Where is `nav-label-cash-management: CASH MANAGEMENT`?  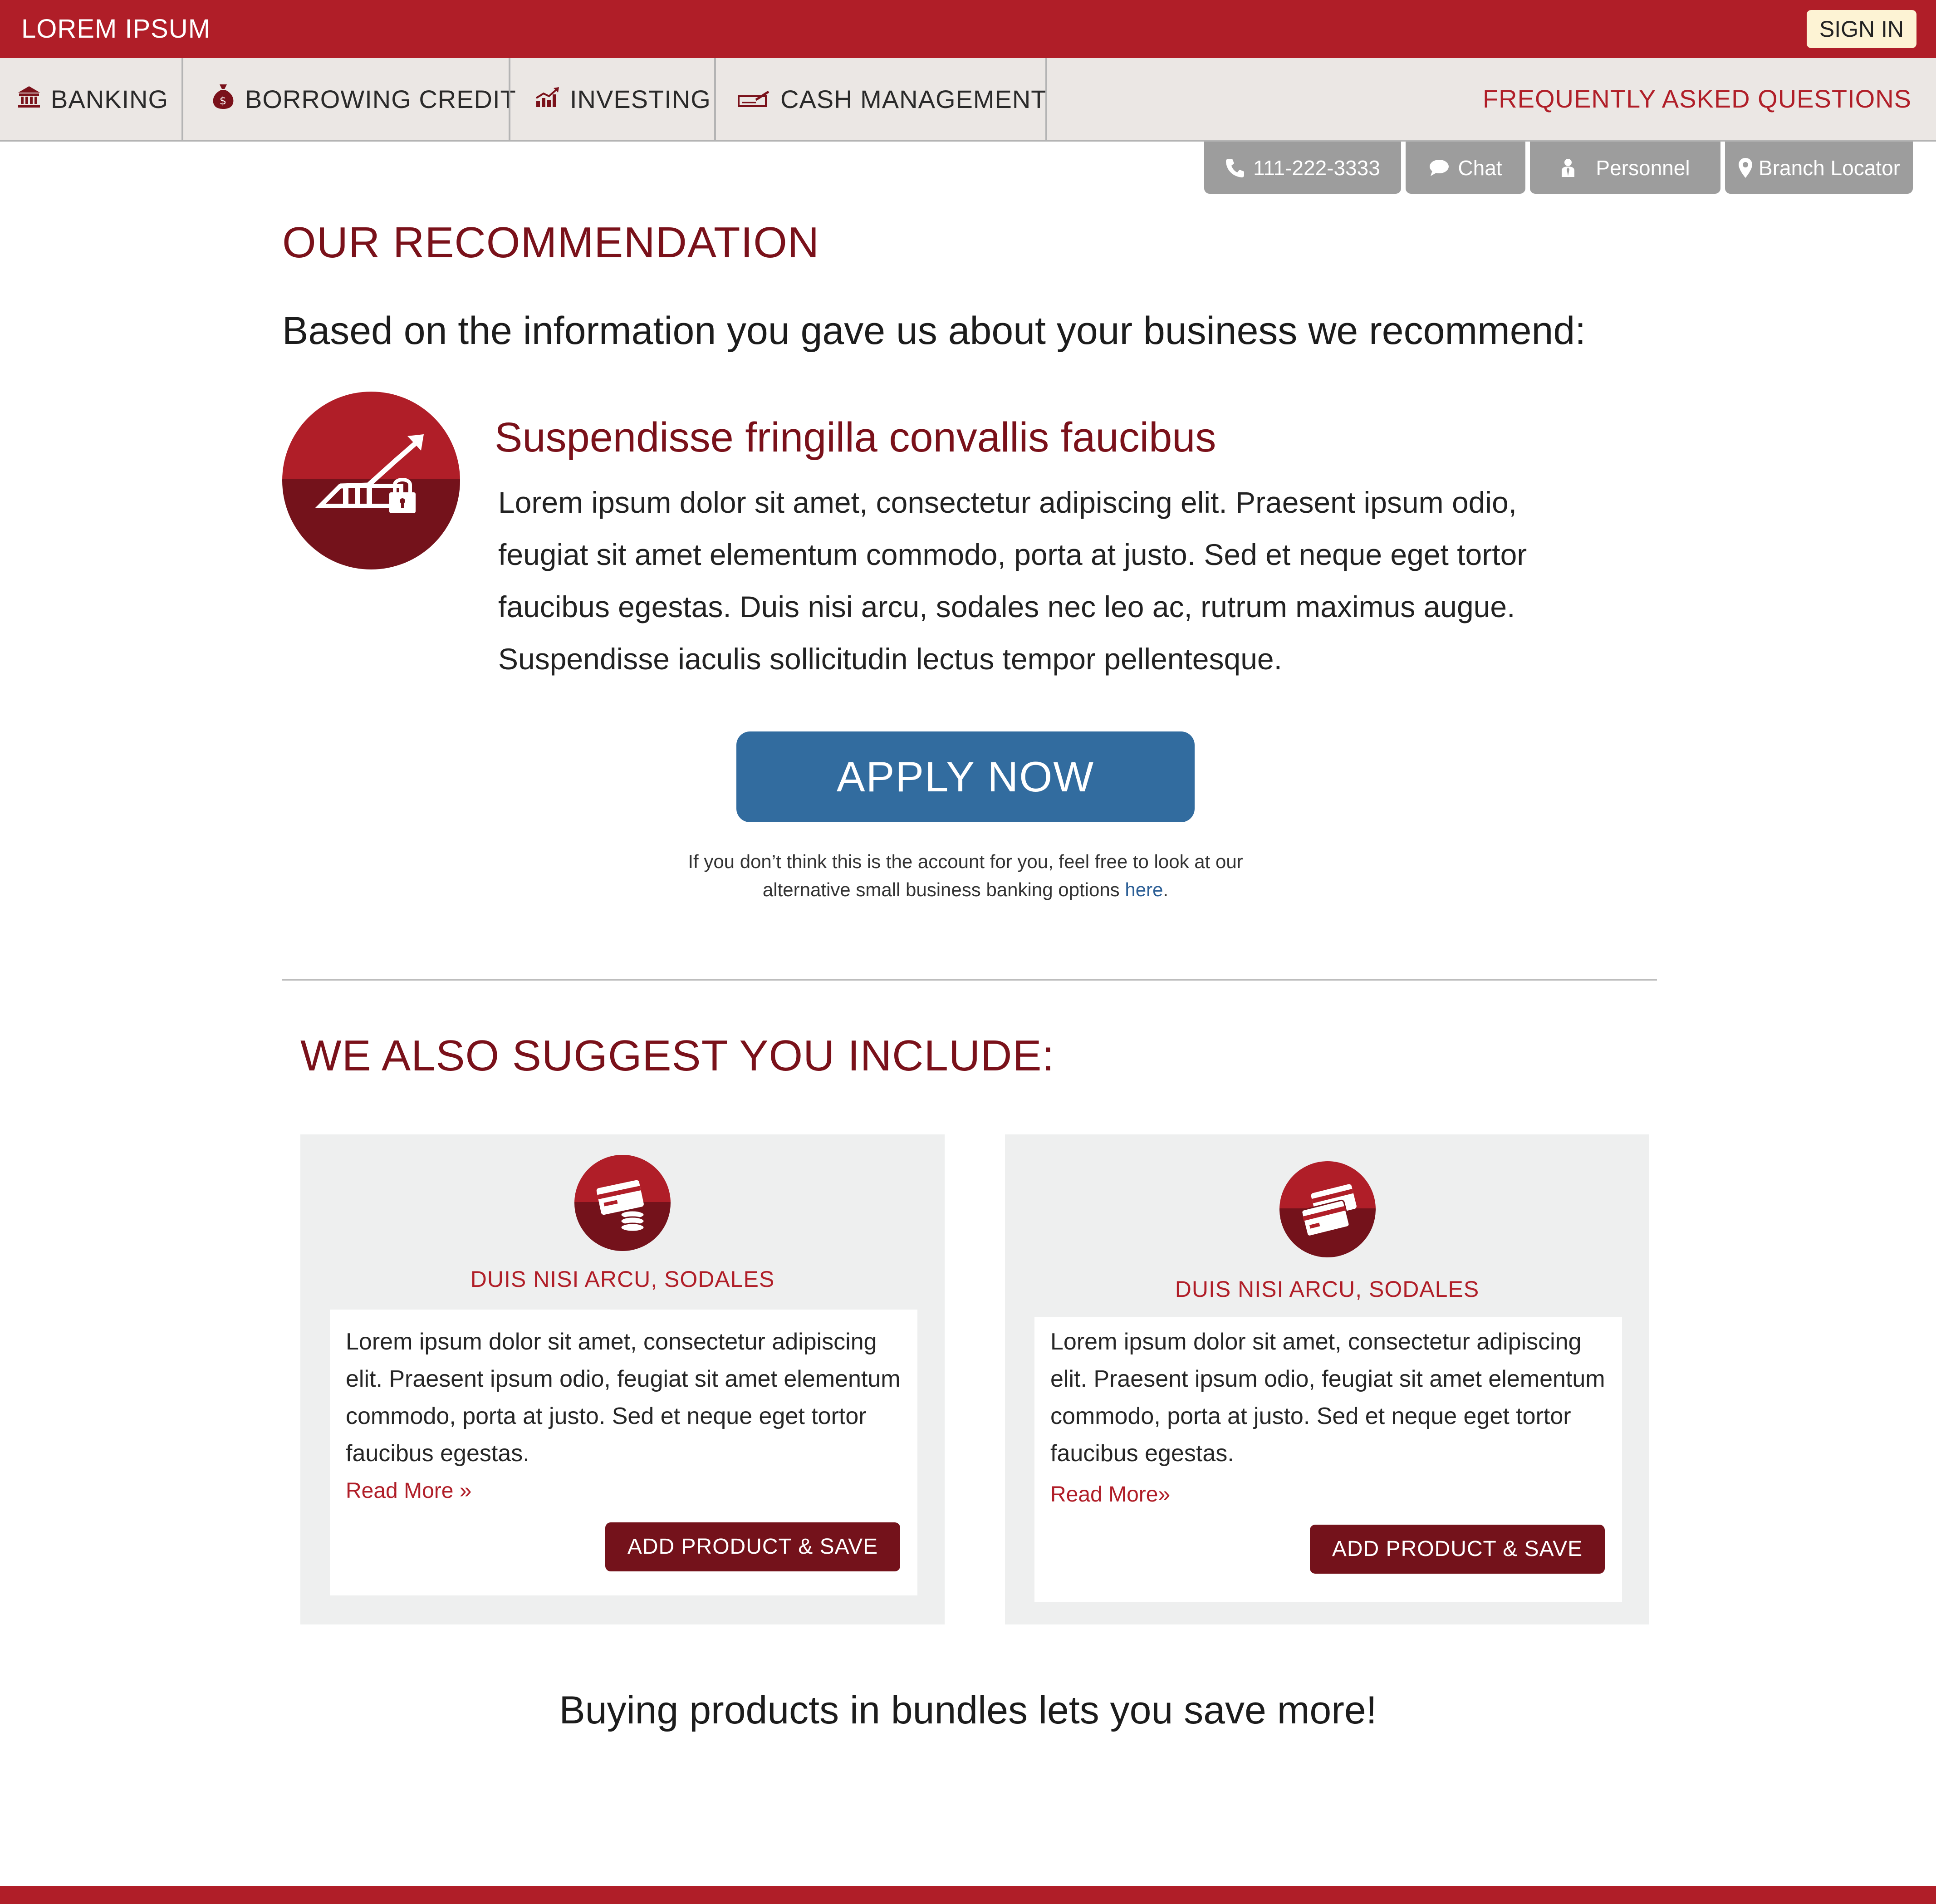
nav-label-cash-management: CASH MANAGEMENT is located at coordinates (913, 98).